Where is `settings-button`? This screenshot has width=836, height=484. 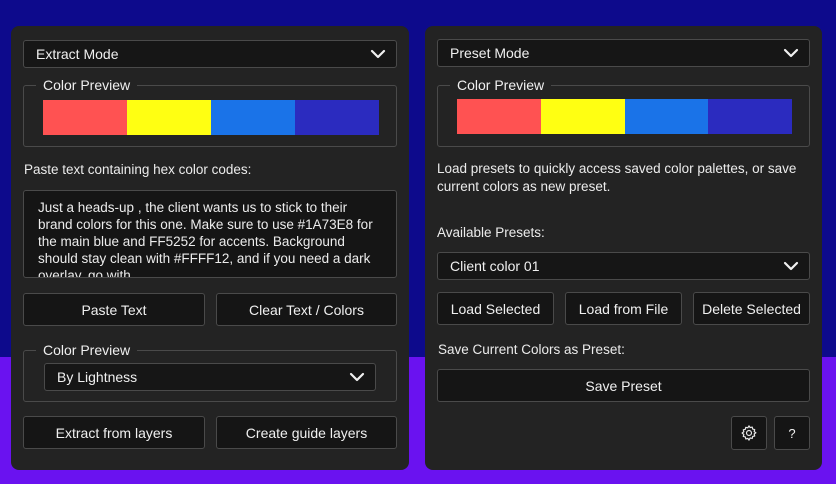
settings-button is located at coordinates (749, 433).